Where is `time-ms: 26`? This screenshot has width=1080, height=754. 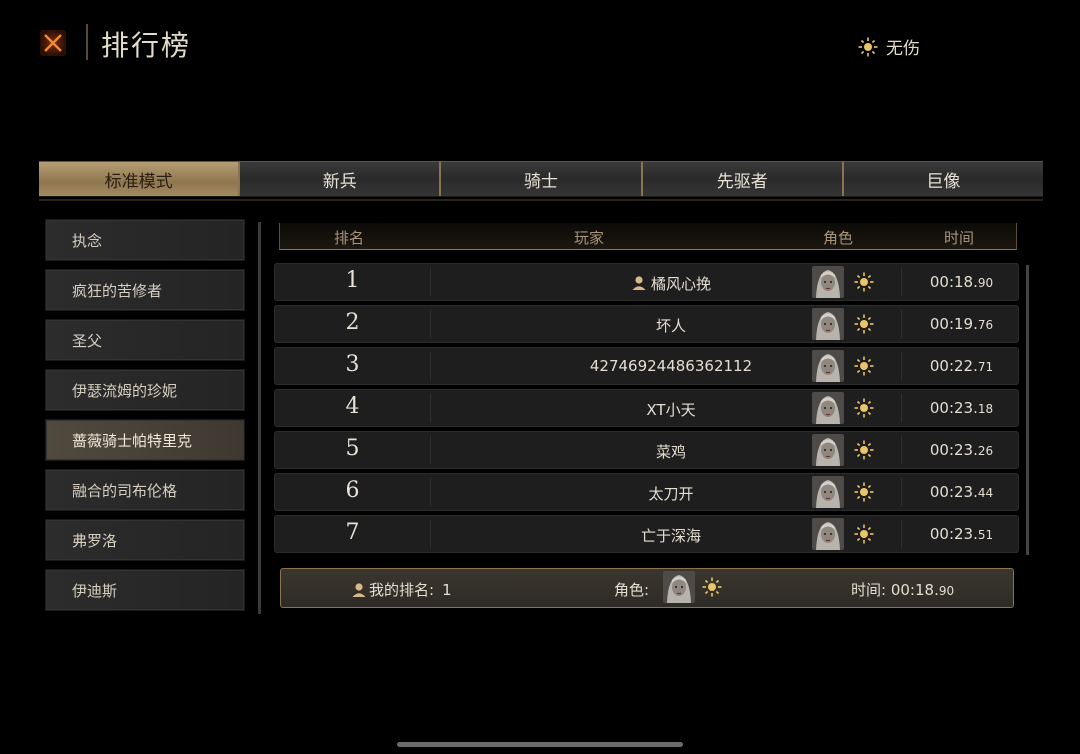
time-ms: 26 is located at coordinates (985, 451).